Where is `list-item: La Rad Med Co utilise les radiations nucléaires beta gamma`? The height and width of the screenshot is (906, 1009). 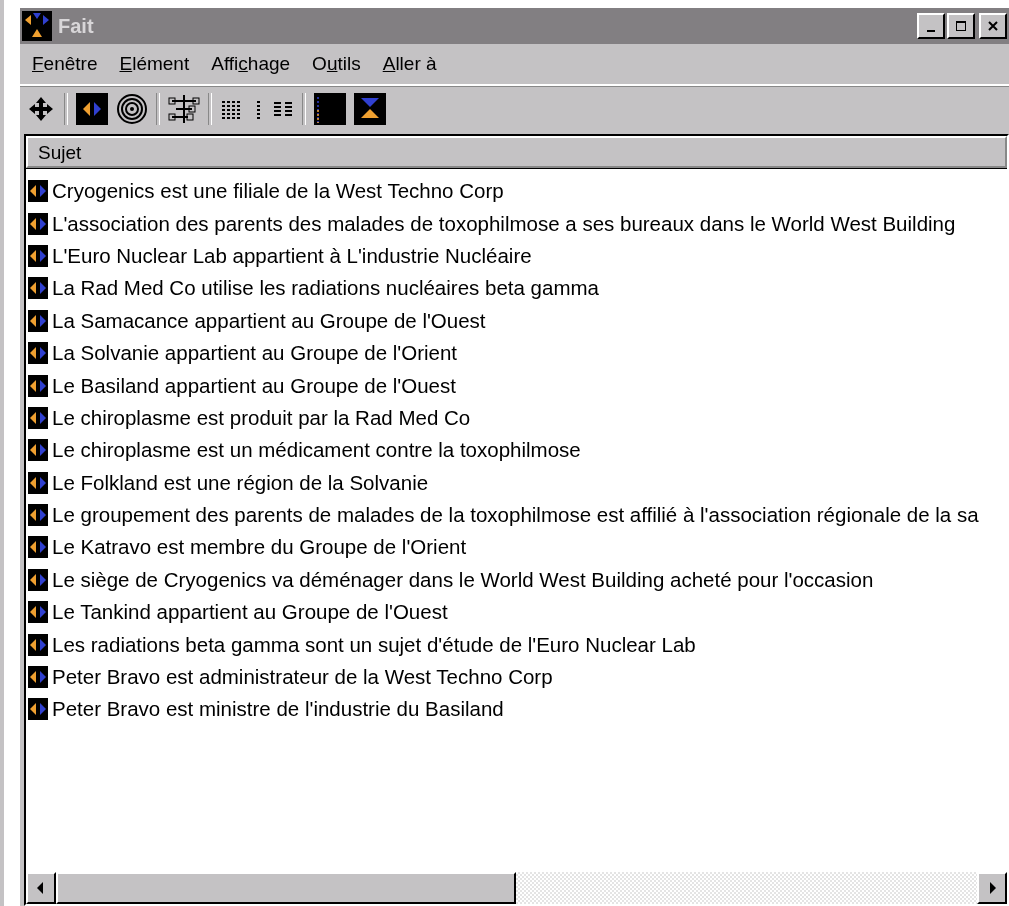 list-item: La Rad Med Co utilise les radiations nucléaires beta gamma is located at coordinates (325, 288).